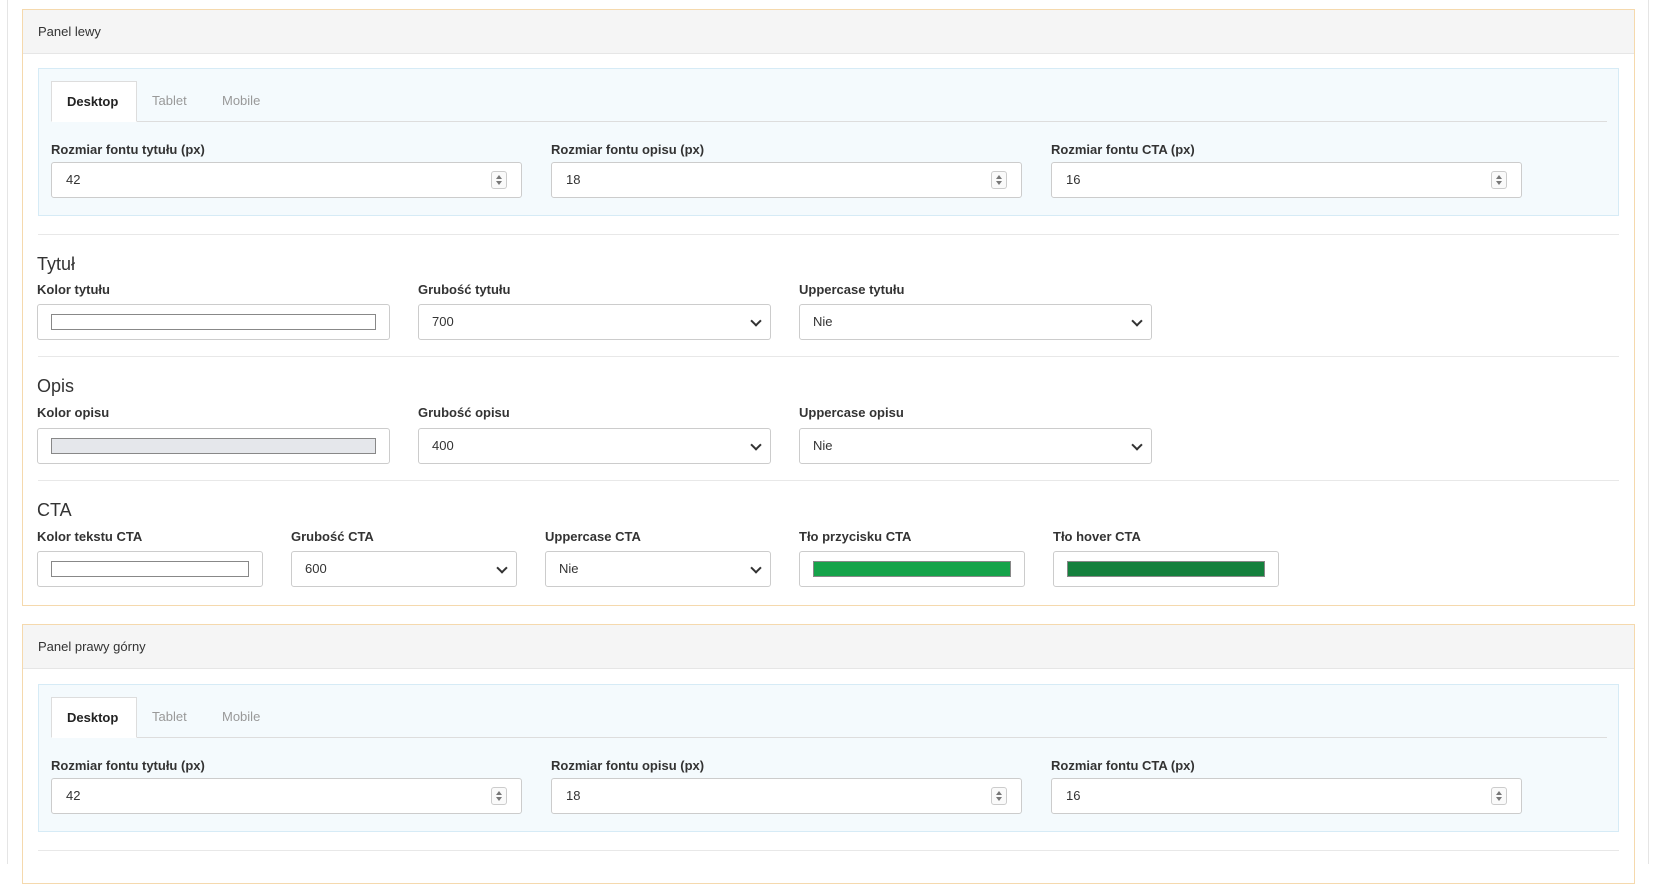  Describe the element at coordinates (443, 445) in the screenshot. I see `desc-weight-value: 400` at that location.